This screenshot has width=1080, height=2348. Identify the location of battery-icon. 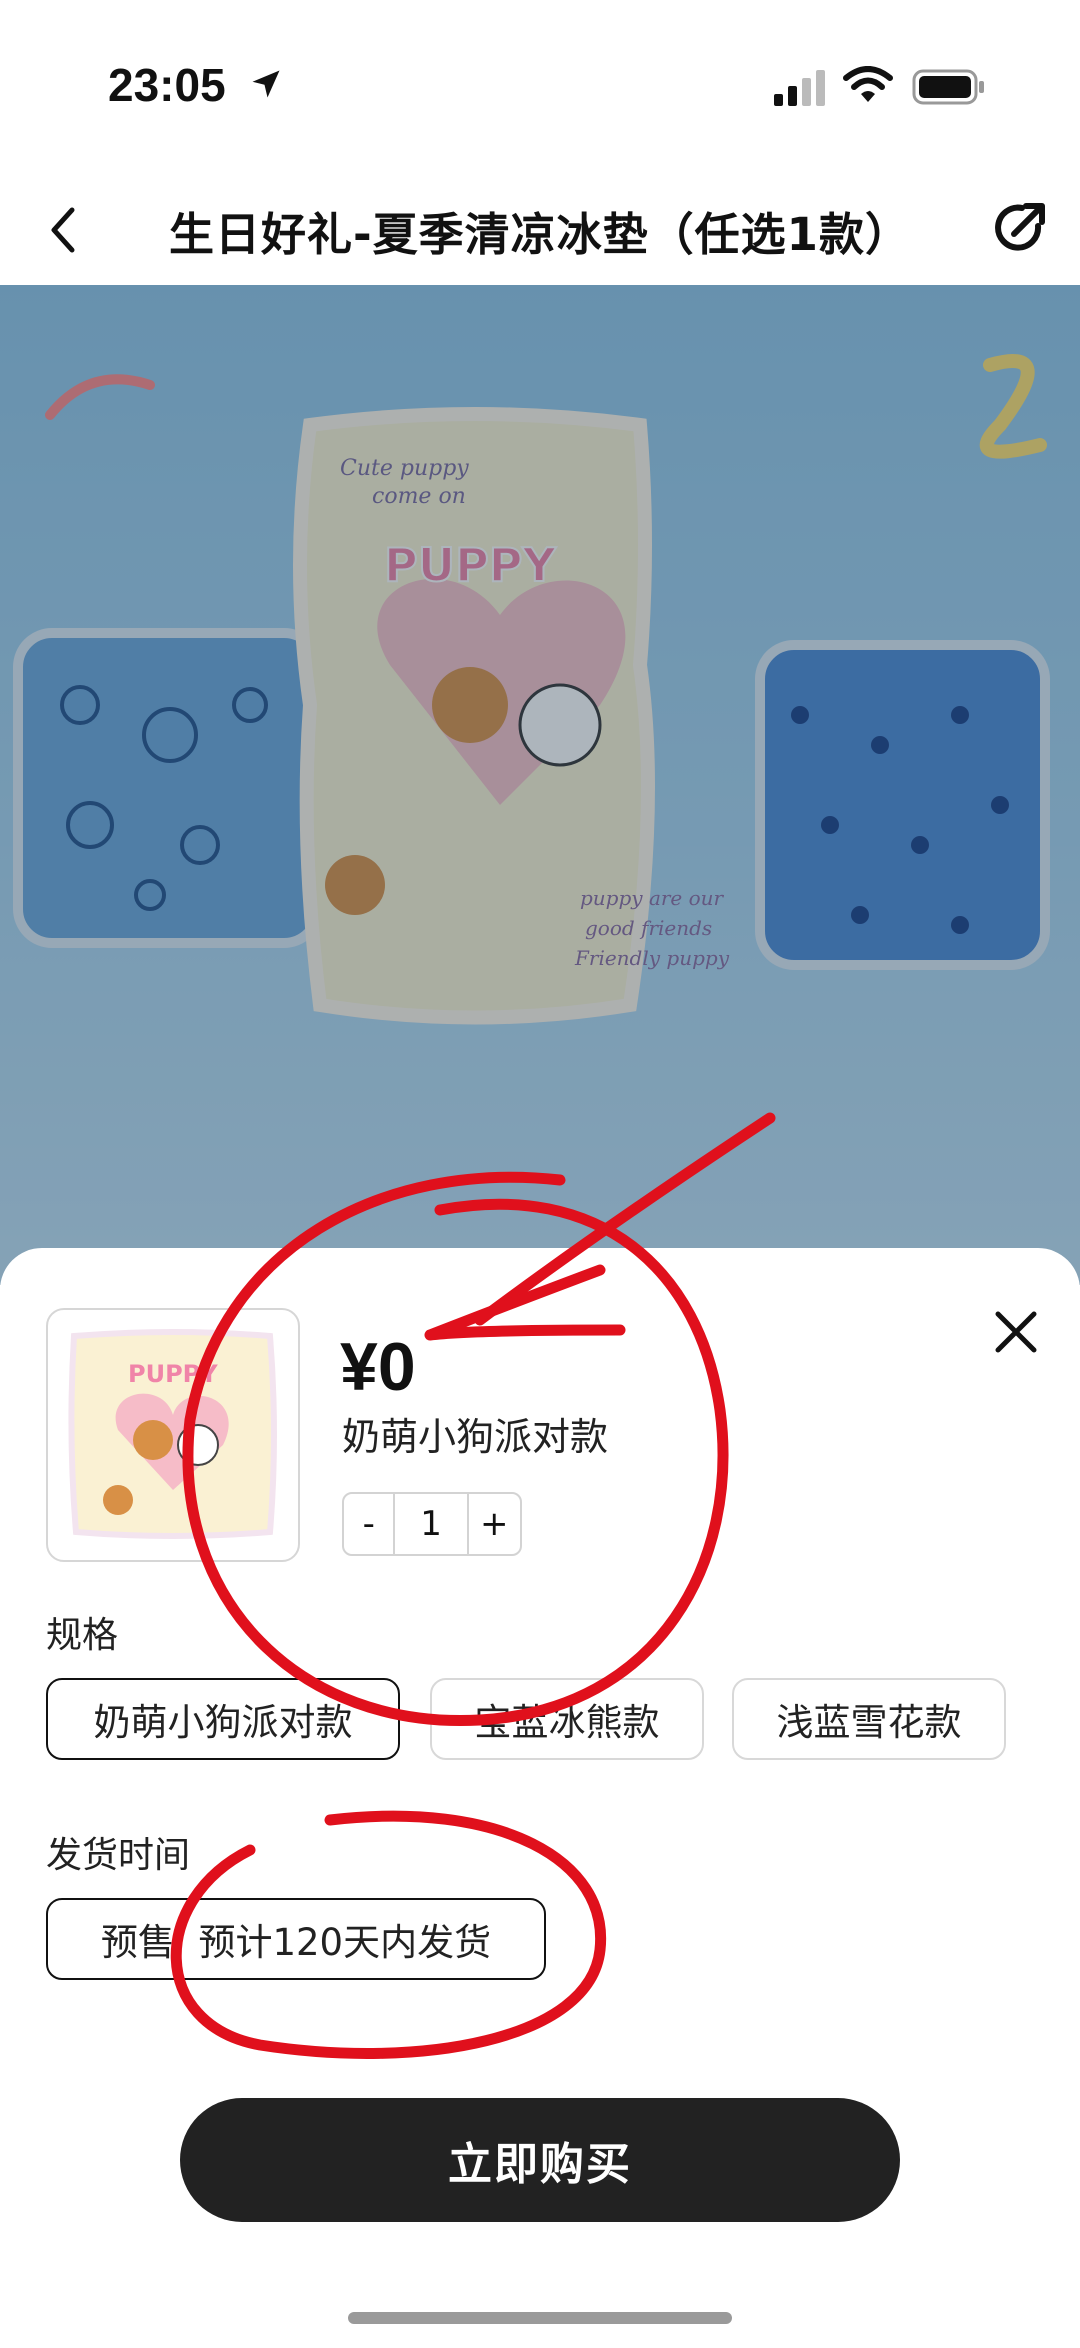
(948, 87).